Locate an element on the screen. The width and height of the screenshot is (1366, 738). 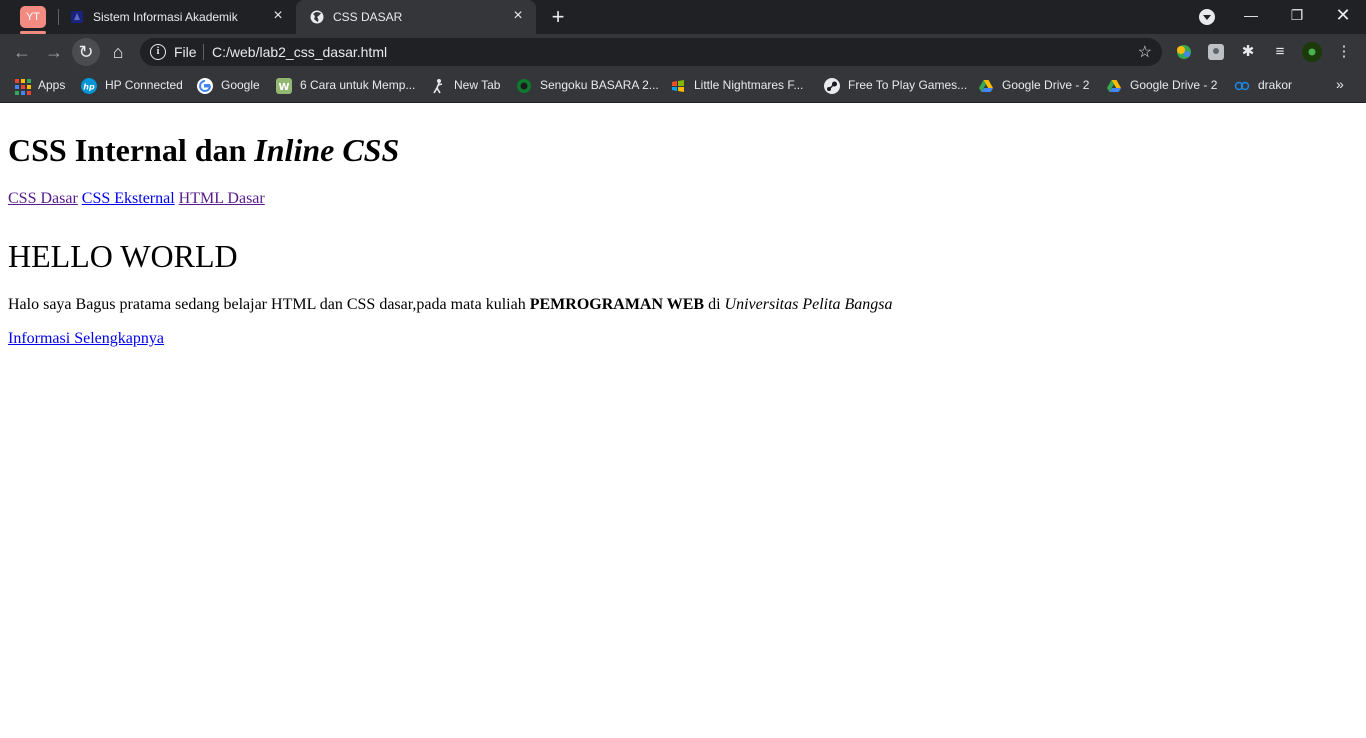
tab-sistem-informasi-akademik: Sistem Informasi Akademik × is located at coordinates (176, 17).